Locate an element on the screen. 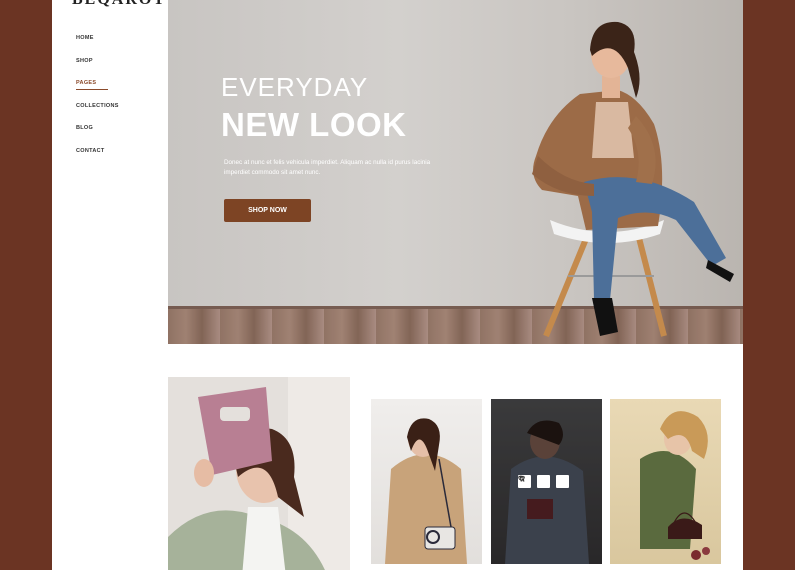 Image resolution: width=795 pixels, height=570 pixels. main-nav: HOME SHOP PAGES COLLECTIONS BLOG CONTACT is located at coordinates (97, 102).